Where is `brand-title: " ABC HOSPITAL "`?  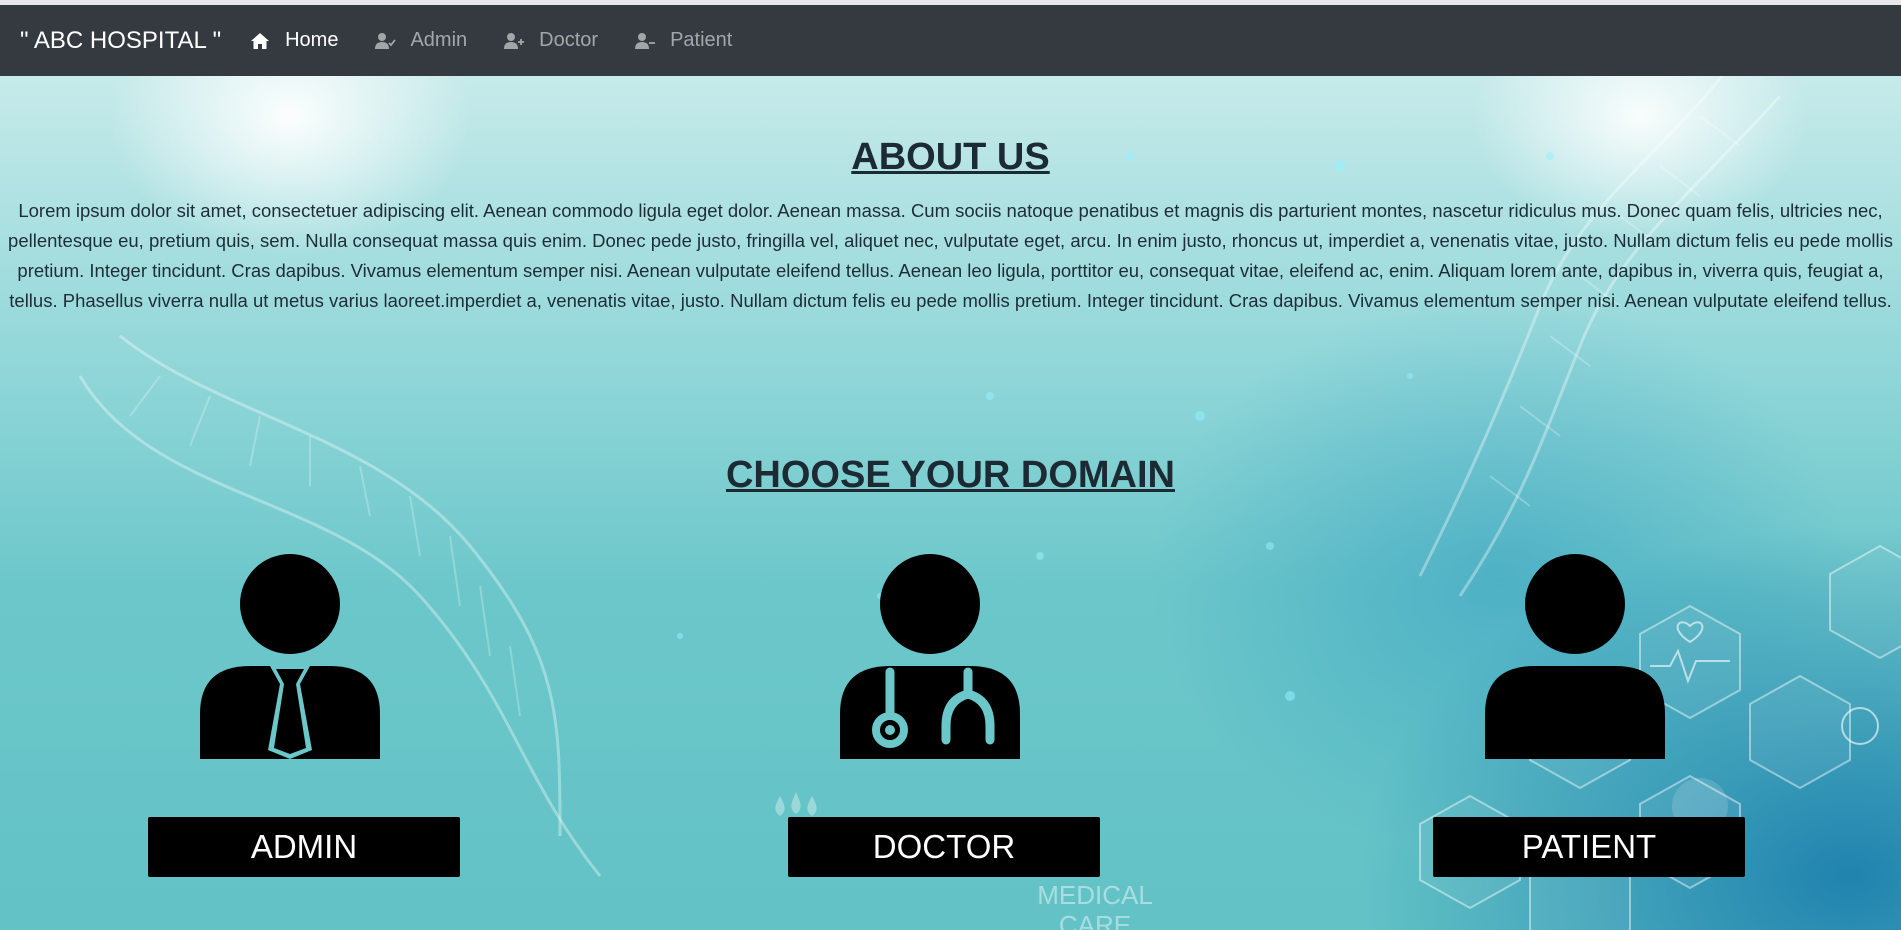 brand-title: " ABC HOSPITAL " is located at coordinates (120, 41).